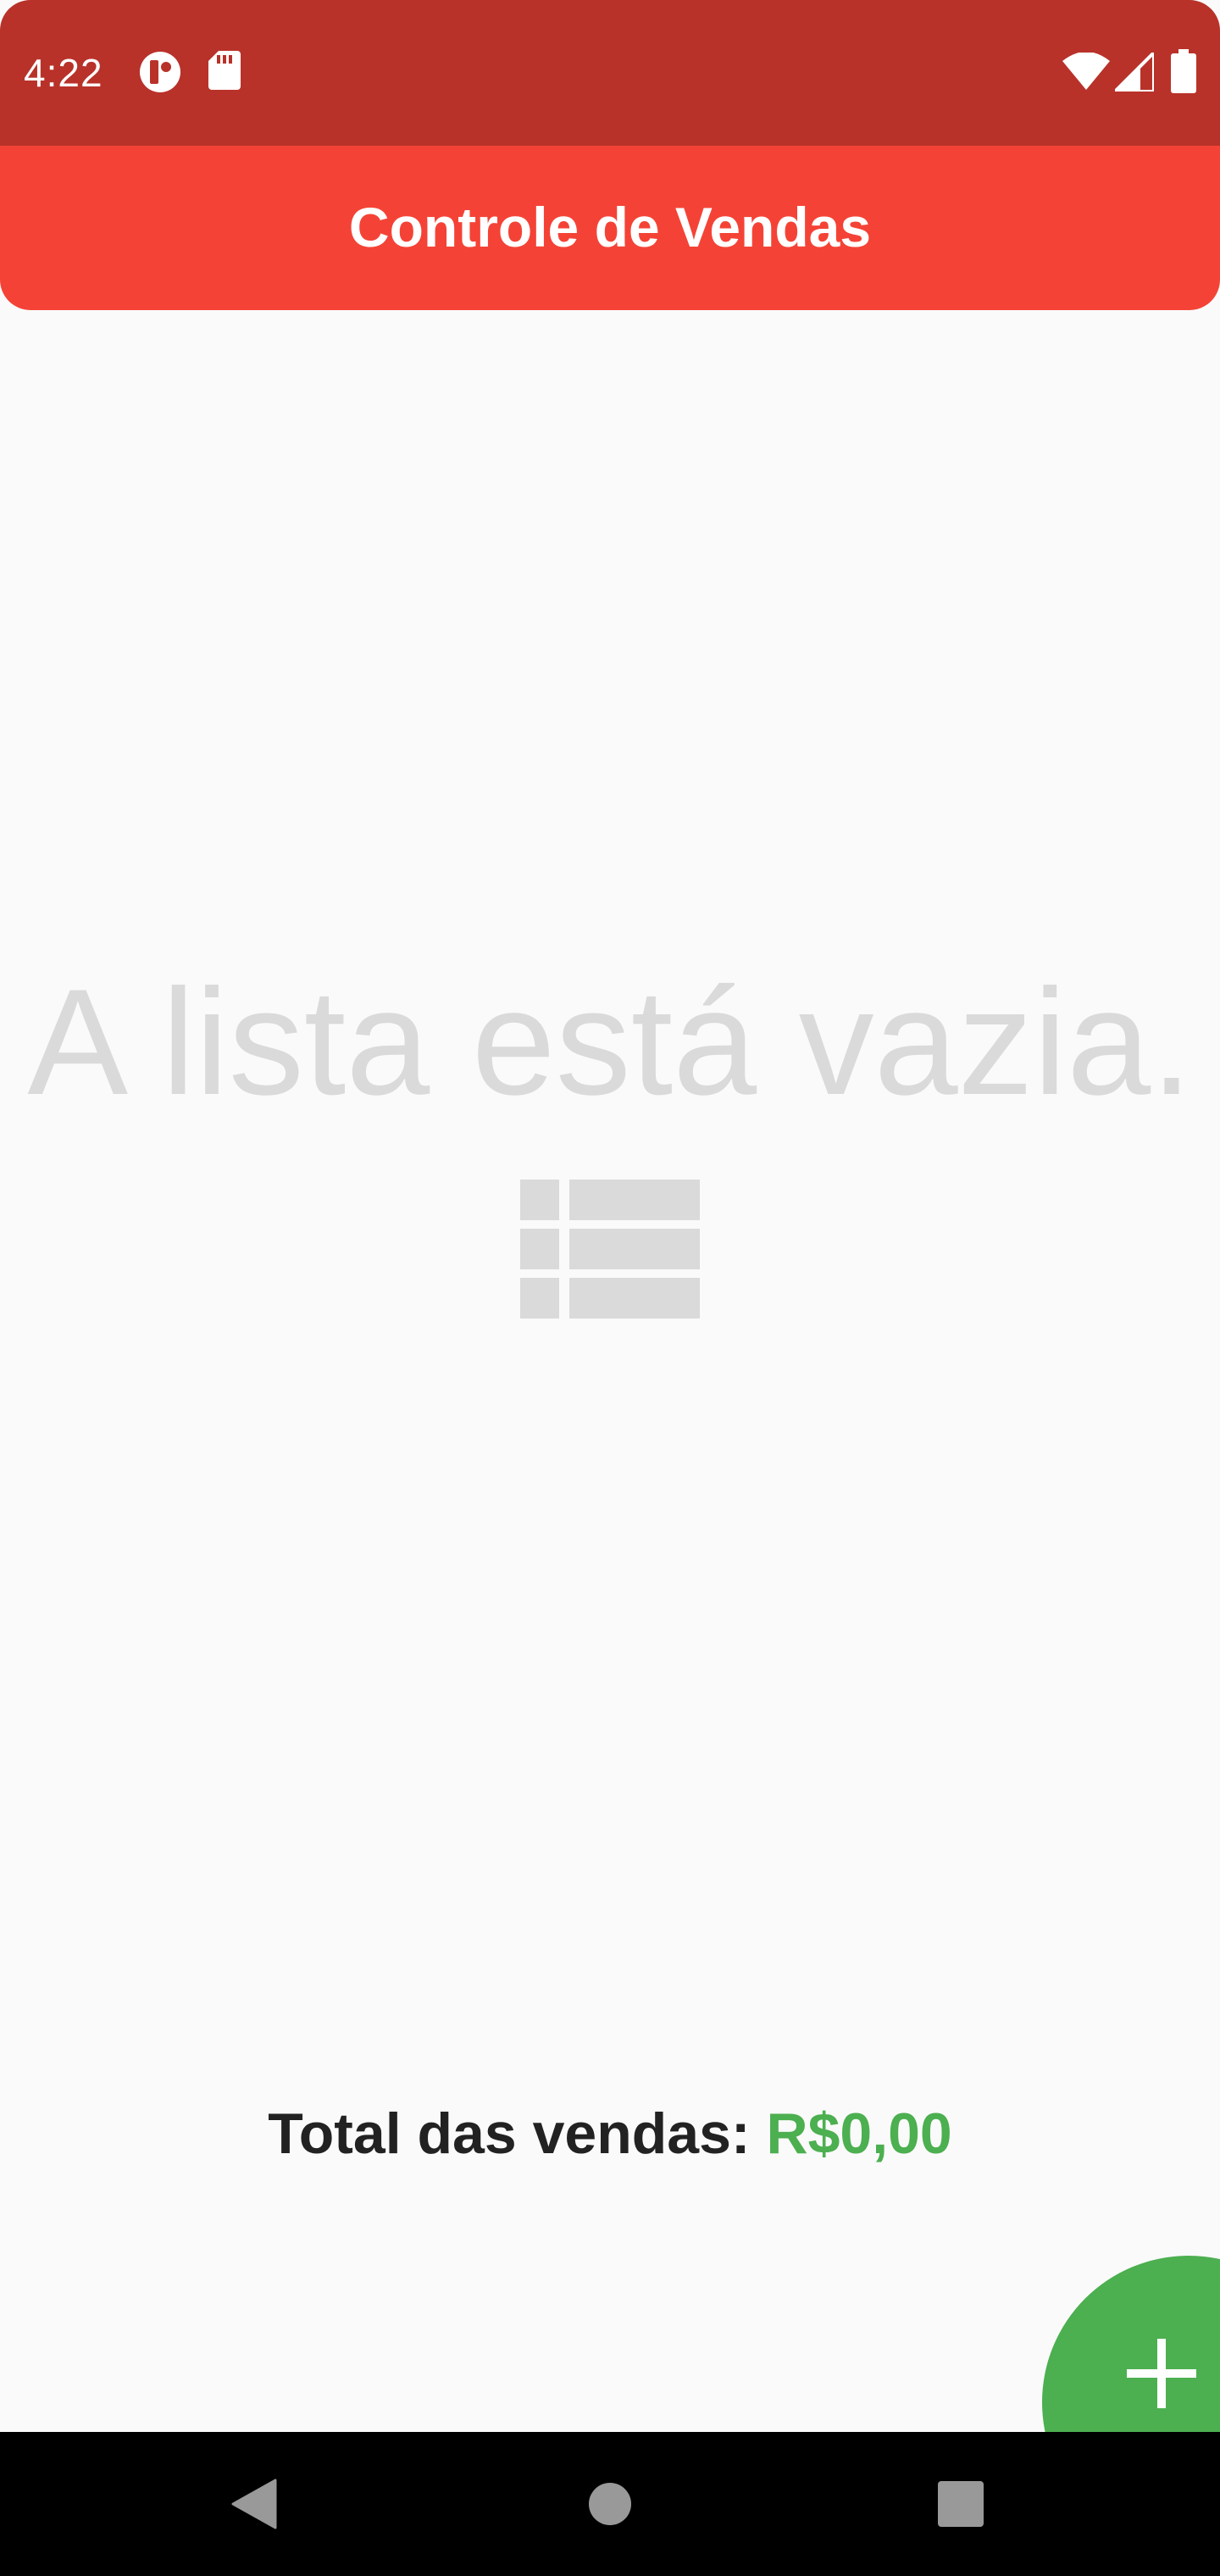  Describe the element at coordinates (63, 73) in the screenshot. I see `status-time: 4:22` at that location.